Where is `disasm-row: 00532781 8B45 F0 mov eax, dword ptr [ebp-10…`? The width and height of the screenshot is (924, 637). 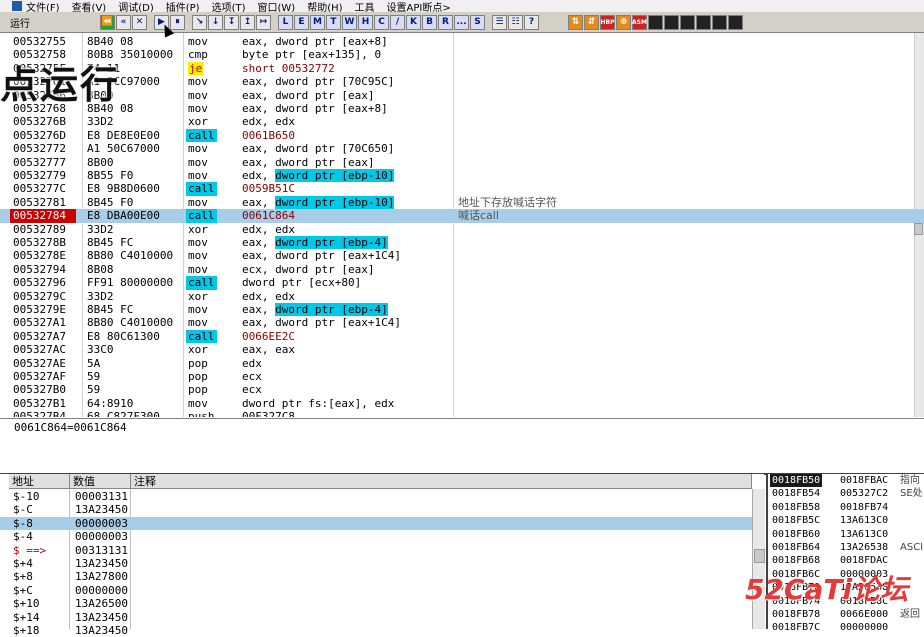 disasm-row: 00532781 8B45 F0 mov eax, dword ptr [ebp-10… is located at coordinates (462, 202).